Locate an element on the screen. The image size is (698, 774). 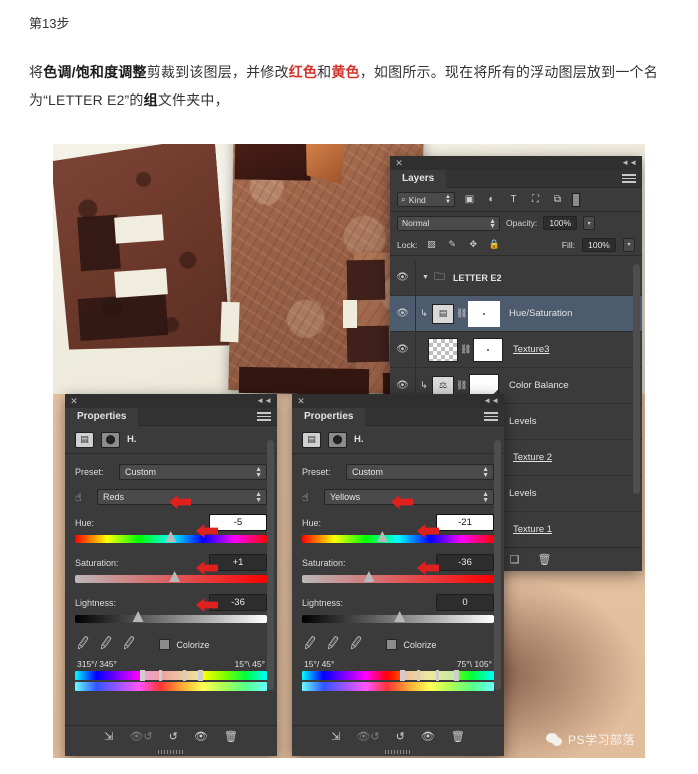
filter-toggle-icon is located at coordinates (576, 199).